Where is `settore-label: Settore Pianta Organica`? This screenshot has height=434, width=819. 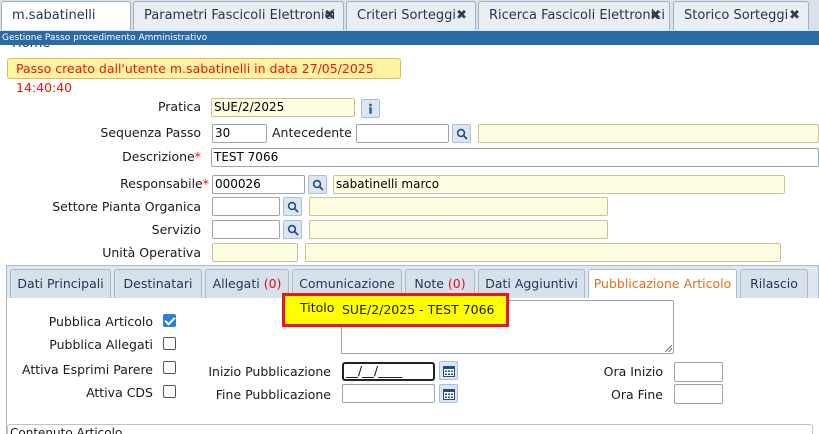
settore-label: Settore Pianta Organica is located at coordinates (126, 206).